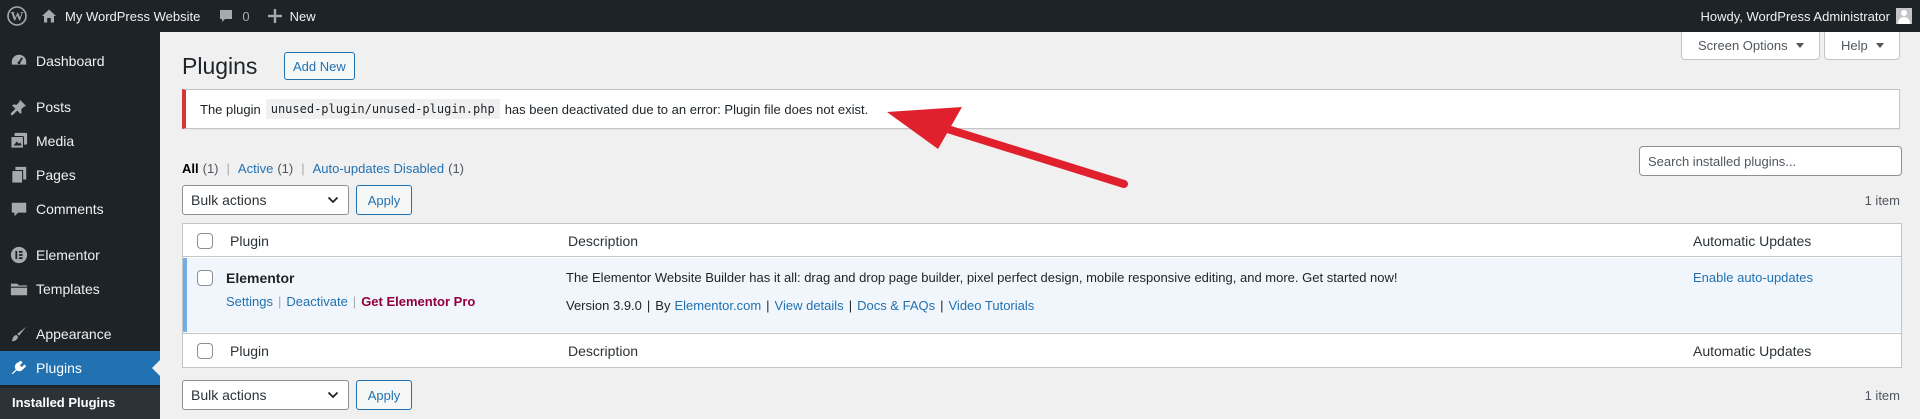  Describe the element at coordinates (18, 141) in the screenshot. I see `media-icon` at that location.